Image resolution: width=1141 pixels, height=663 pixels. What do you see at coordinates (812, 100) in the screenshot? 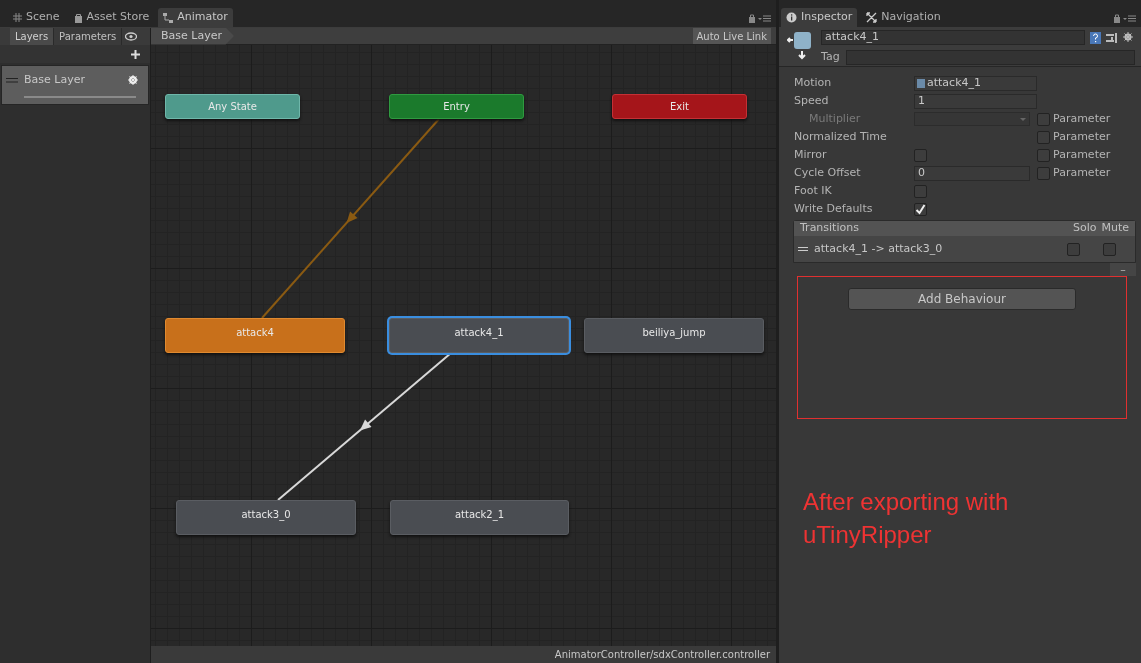
I see `field-label: Speed` at bounding box center [812, 100].